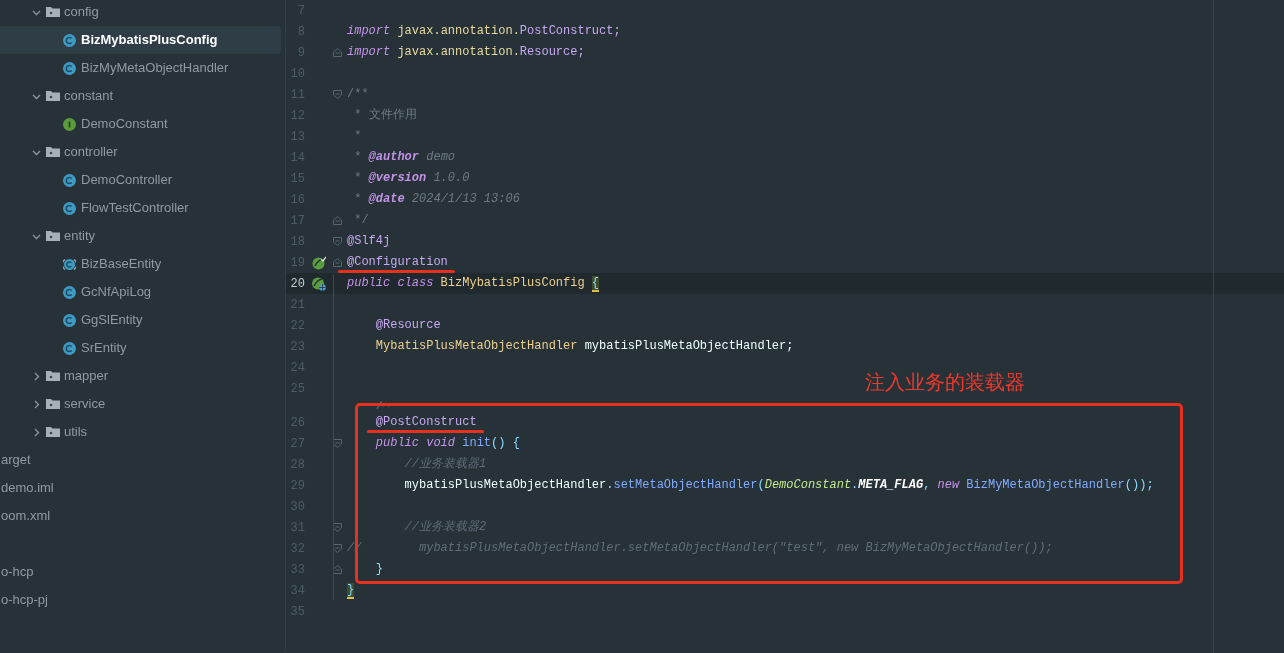 The width and height of the screenshot is (1284, 653). I want to click on code-line: @Slf4j, so click(369, 241).